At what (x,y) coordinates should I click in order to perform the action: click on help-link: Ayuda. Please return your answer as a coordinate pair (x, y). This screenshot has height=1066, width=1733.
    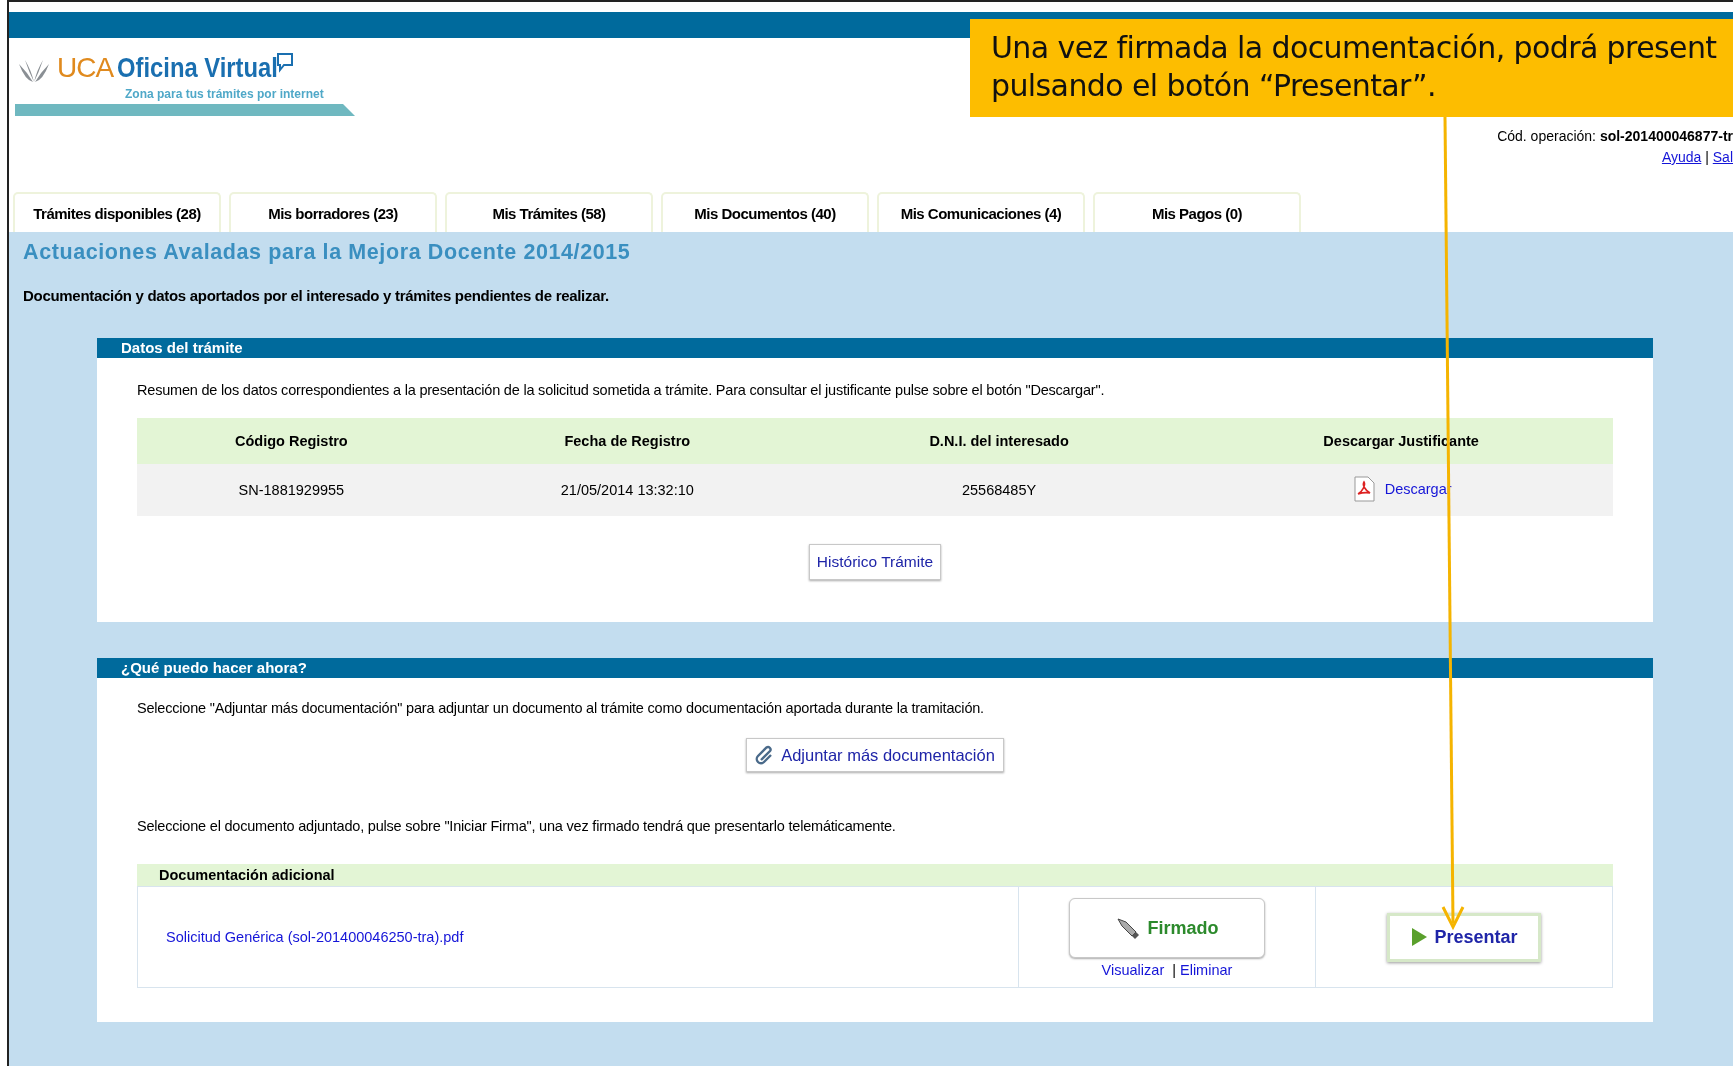
    Looking at the image, I should click on (1681, 157).